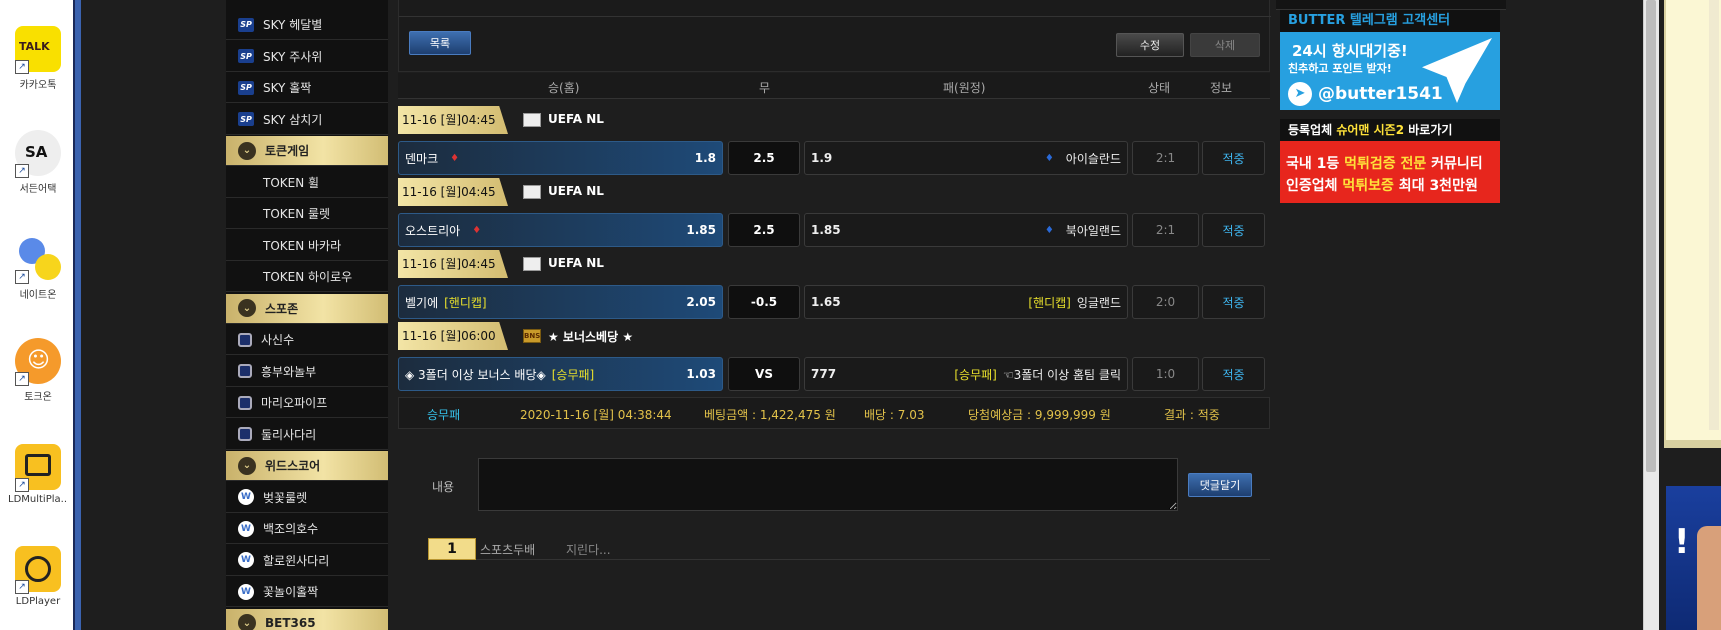  What do you see at coordinates (1693, 558) in the screenshot?
I see `background-thumbnail-image: !` at bounding box center [1693, 558].